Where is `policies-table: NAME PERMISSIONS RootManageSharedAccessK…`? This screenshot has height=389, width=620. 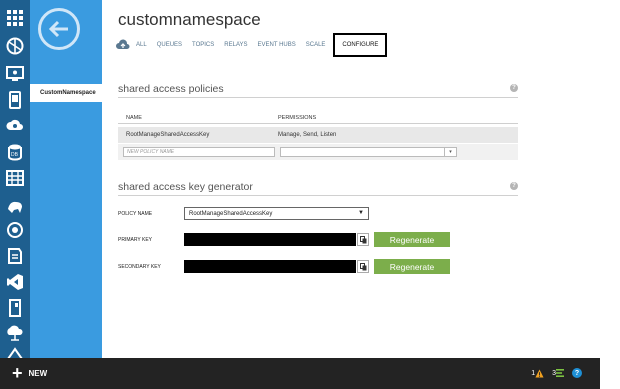 policies-table: NAME PERMISSIONS RootManageSharedAccessK… is located at coordinates (318, 136).